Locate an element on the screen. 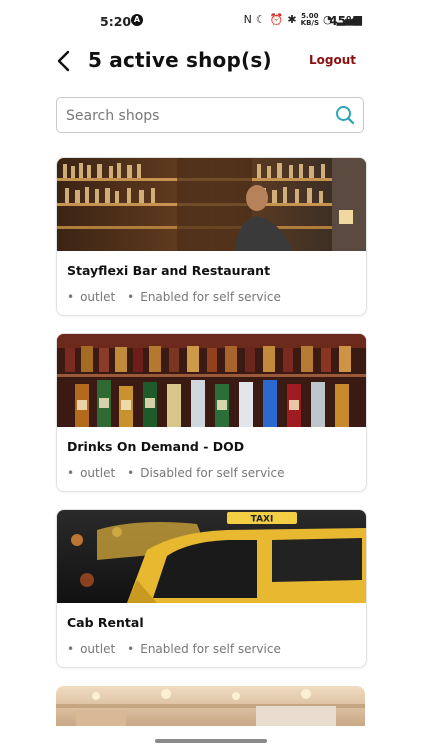 The image size is (422, 750). shop-name: Stayflexi Bar and Restaurant is located at coordinates (169, 270).